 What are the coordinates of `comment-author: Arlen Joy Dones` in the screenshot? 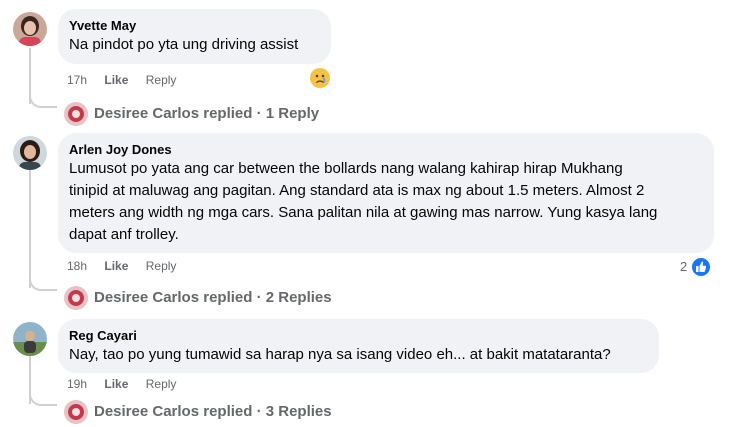 It's located at (385, 149).